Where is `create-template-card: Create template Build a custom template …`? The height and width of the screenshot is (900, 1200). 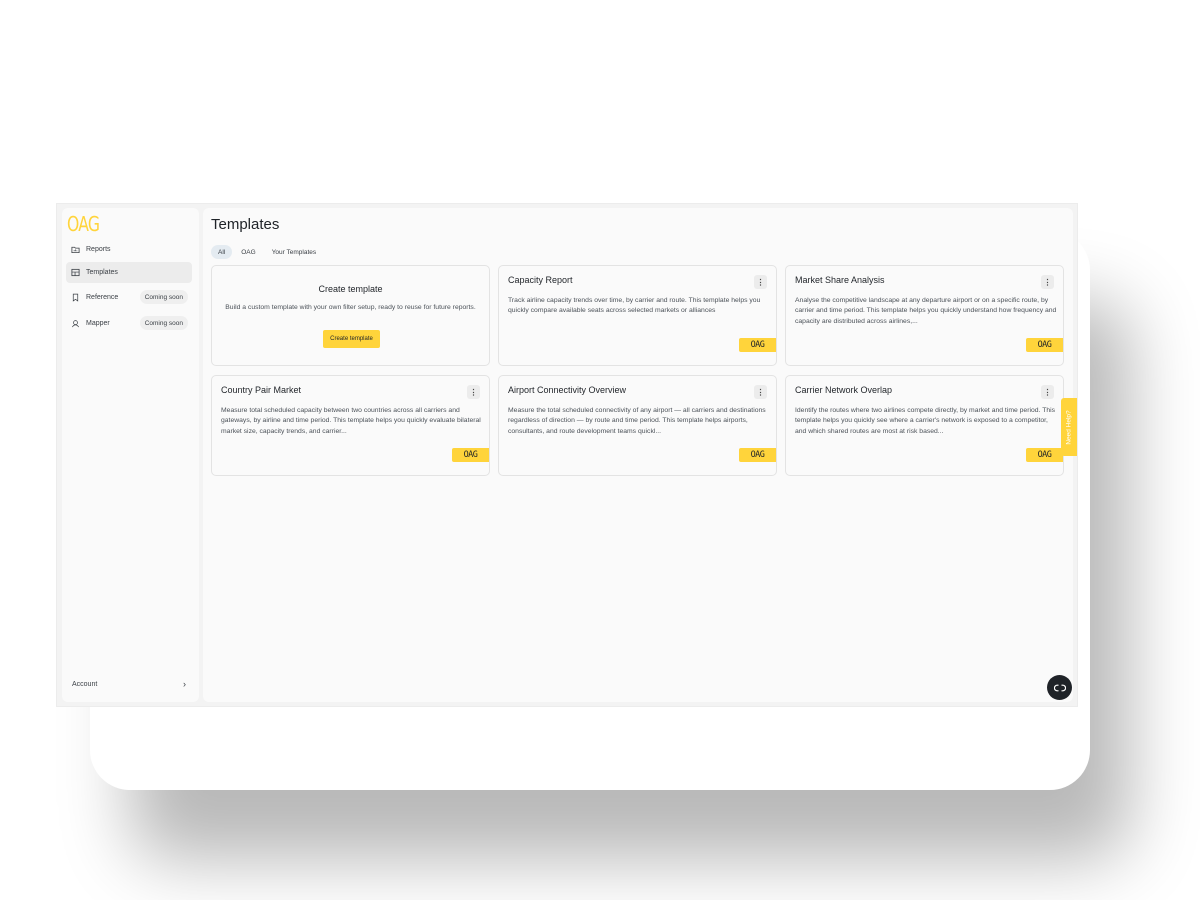 create-template-card: Create template Build a custom template … is located at coordinates (350, 315).